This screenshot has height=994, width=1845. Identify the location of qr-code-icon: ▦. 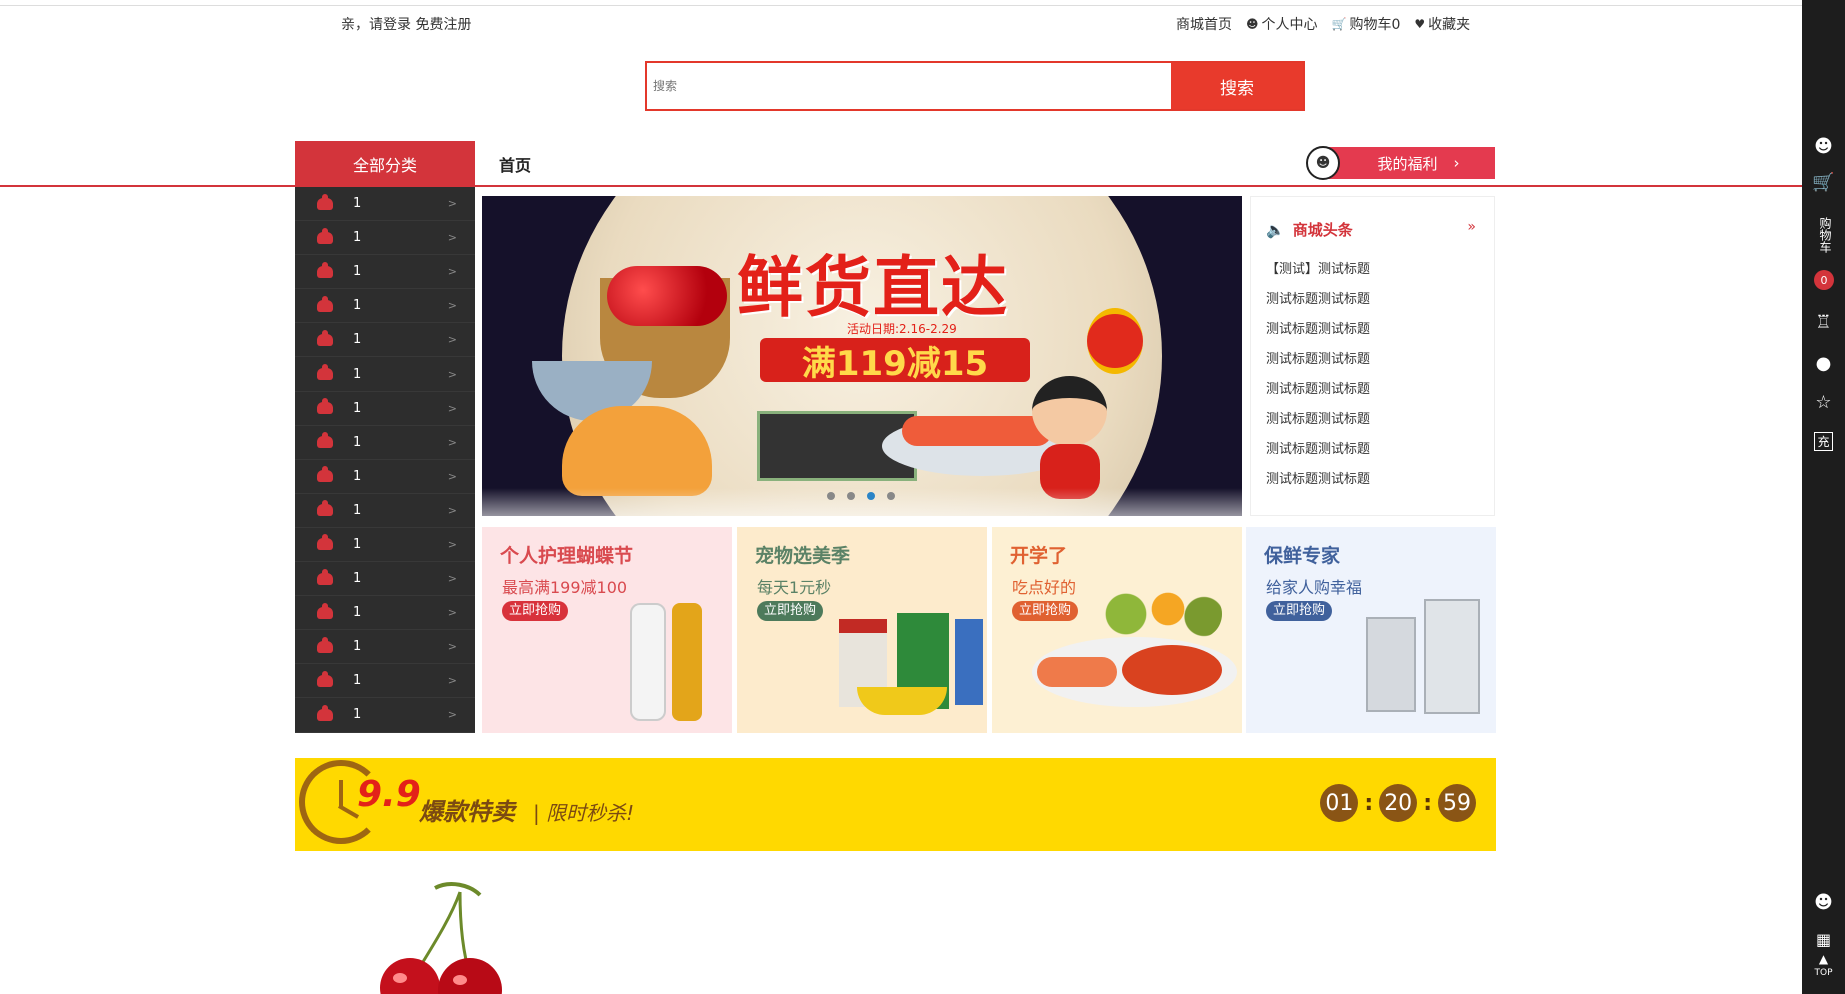
(1823, 939).